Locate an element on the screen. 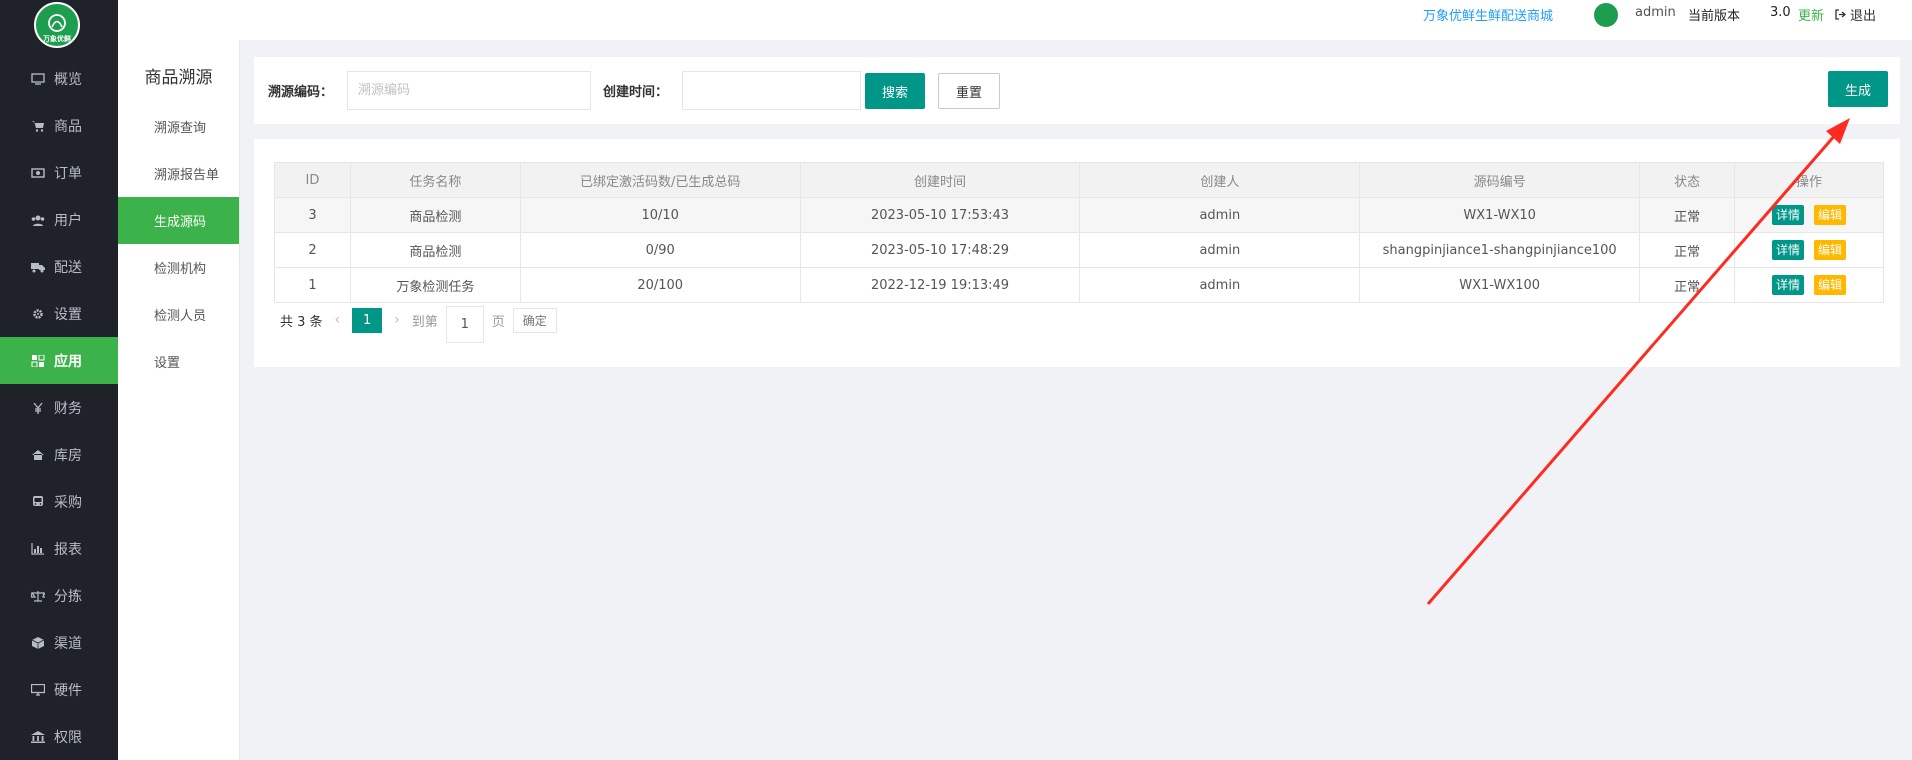 The width and height of the screenshot is (1912, 760). column-header: 创建时间 is located at coordinates (940, 180).